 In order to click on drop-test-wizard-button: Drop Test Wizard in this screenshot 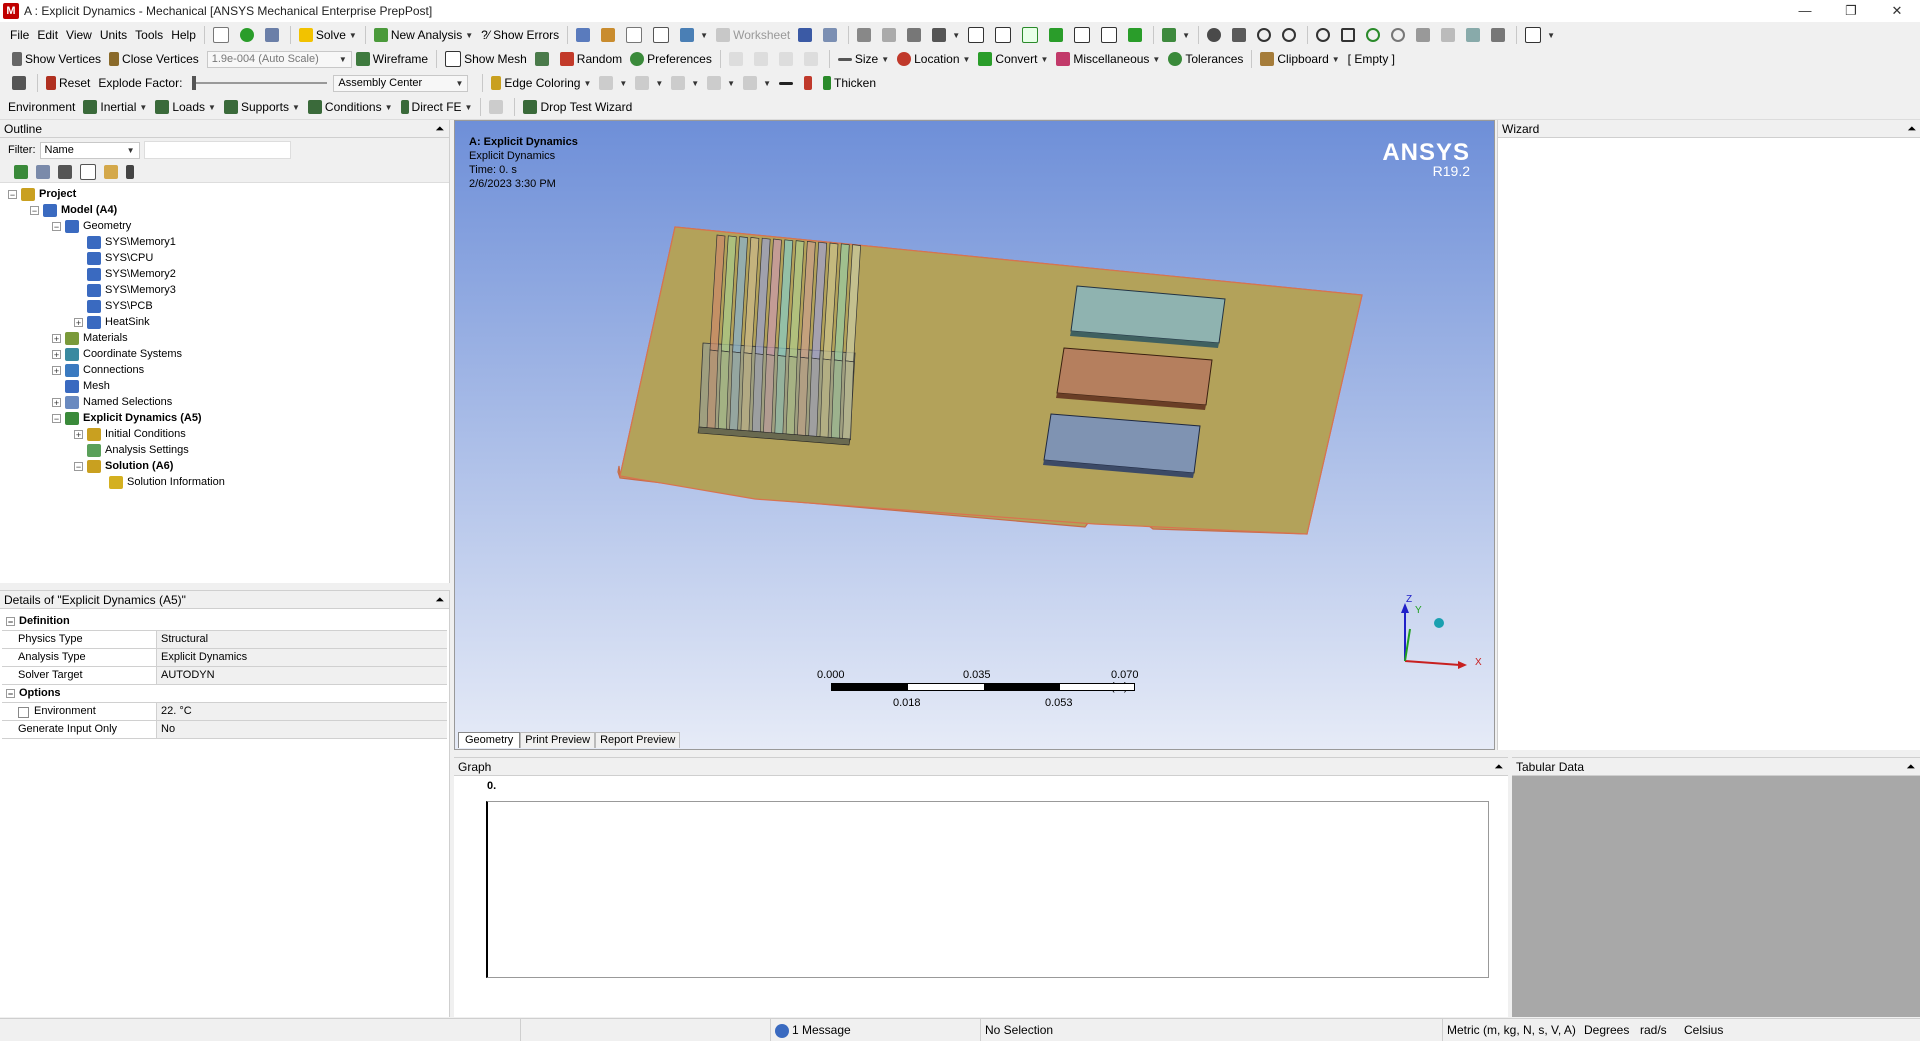, I will do `click(577, 107)`.